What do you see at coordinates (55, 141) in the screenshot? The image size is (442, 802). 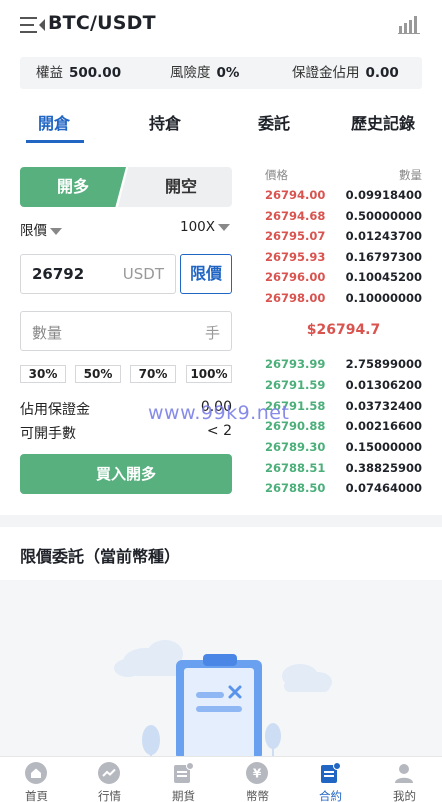 I see `active-tab-indicator` at bounding box center [55, 141].